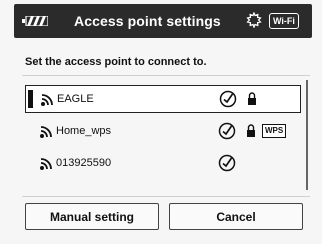 This screenshot has height=244, width=322. Describe the element at coordinates (236, 216) in the screenshot. I see `cancel-button: Cancel` at that location.